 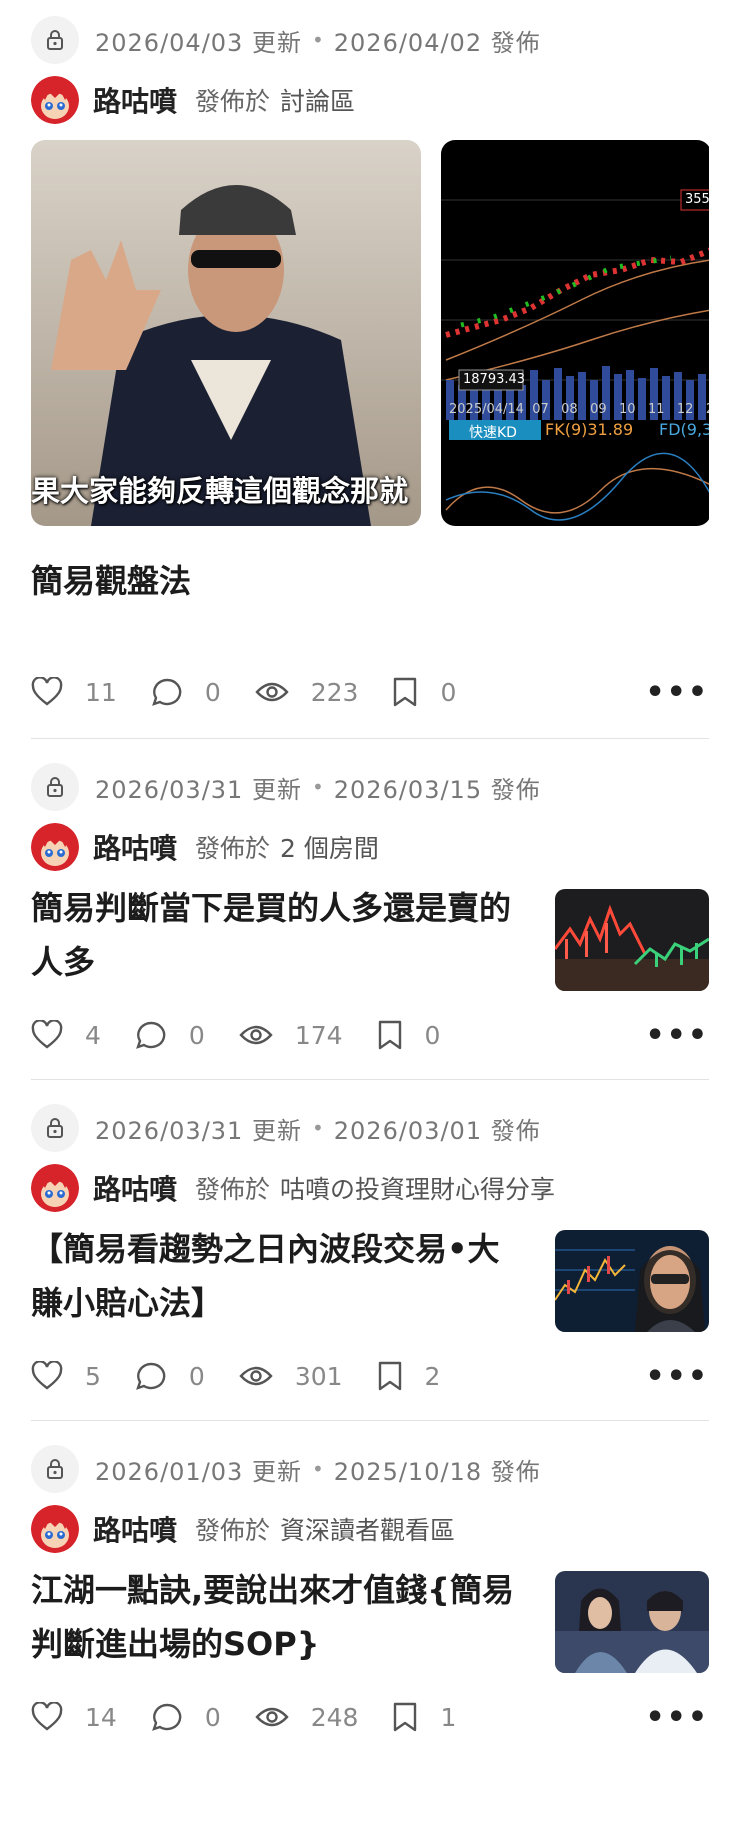 What do you see at coordinates (684, 429) in the screenshot?
I see `fd-value: FD(9,3` at bounding box center [684, 429].